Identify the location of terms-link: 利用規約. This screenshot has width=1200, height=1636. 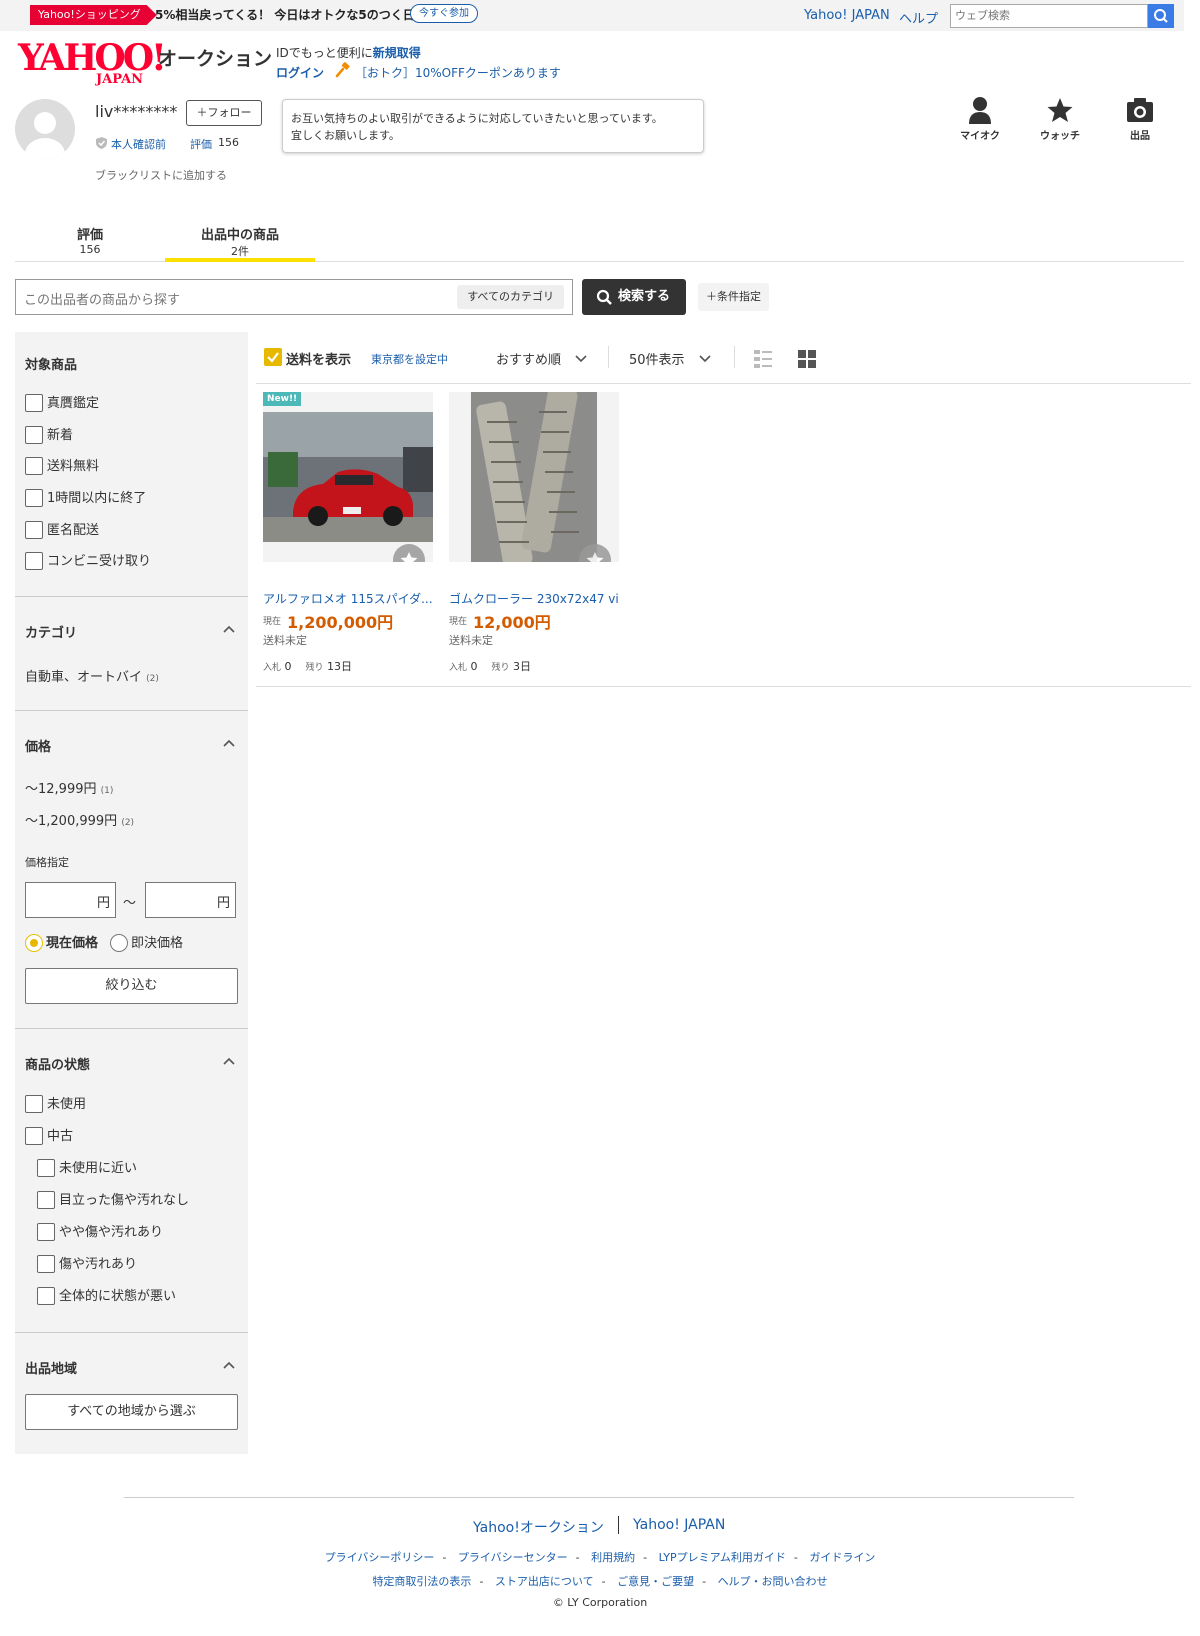
(613, 1557).